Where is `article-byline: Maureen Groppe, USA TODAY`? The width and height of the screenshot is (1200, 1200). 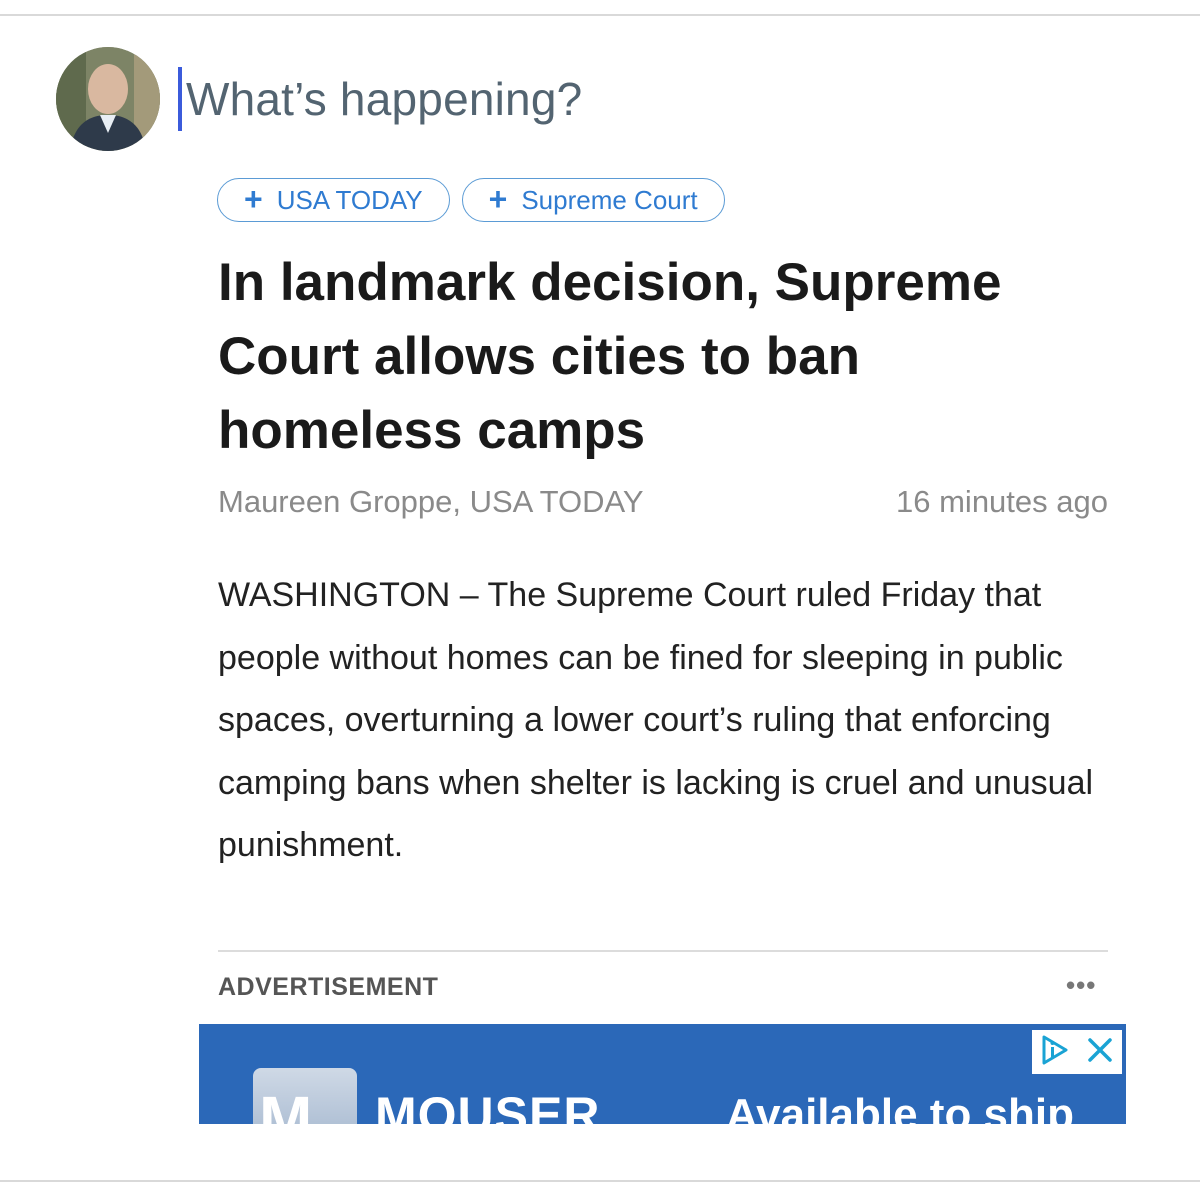 article-byline: Maureen Groppe, USA TODAY is located at coordinates (431, 501).